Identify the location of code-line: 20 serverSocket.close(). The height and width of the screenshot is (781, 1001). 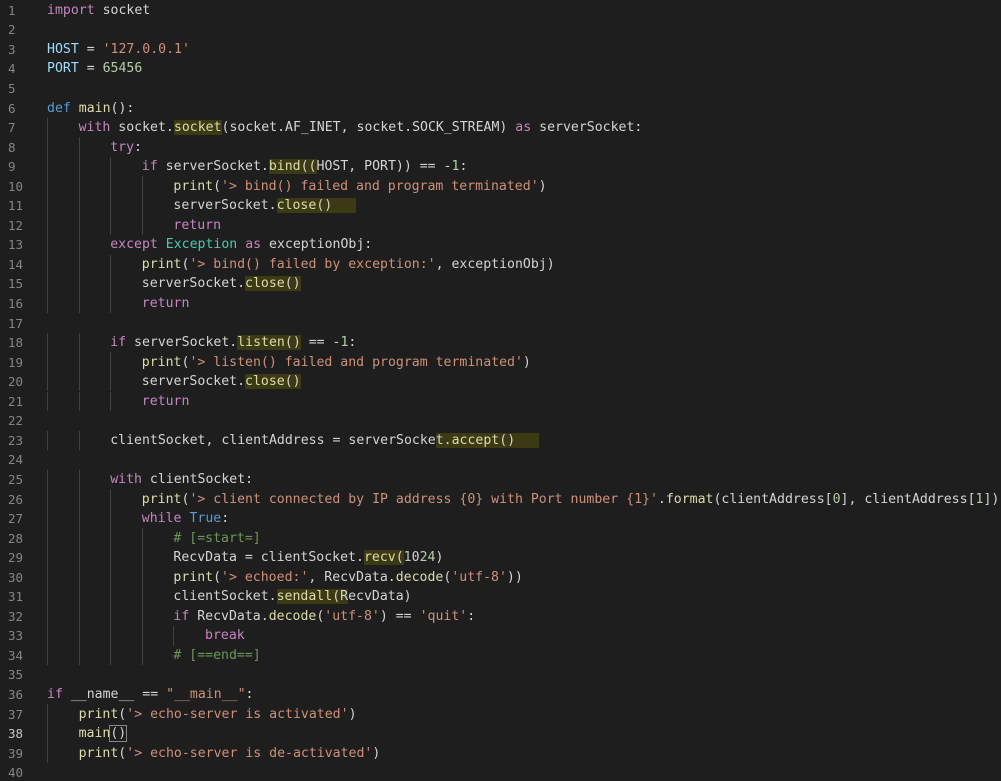
(500, 382).